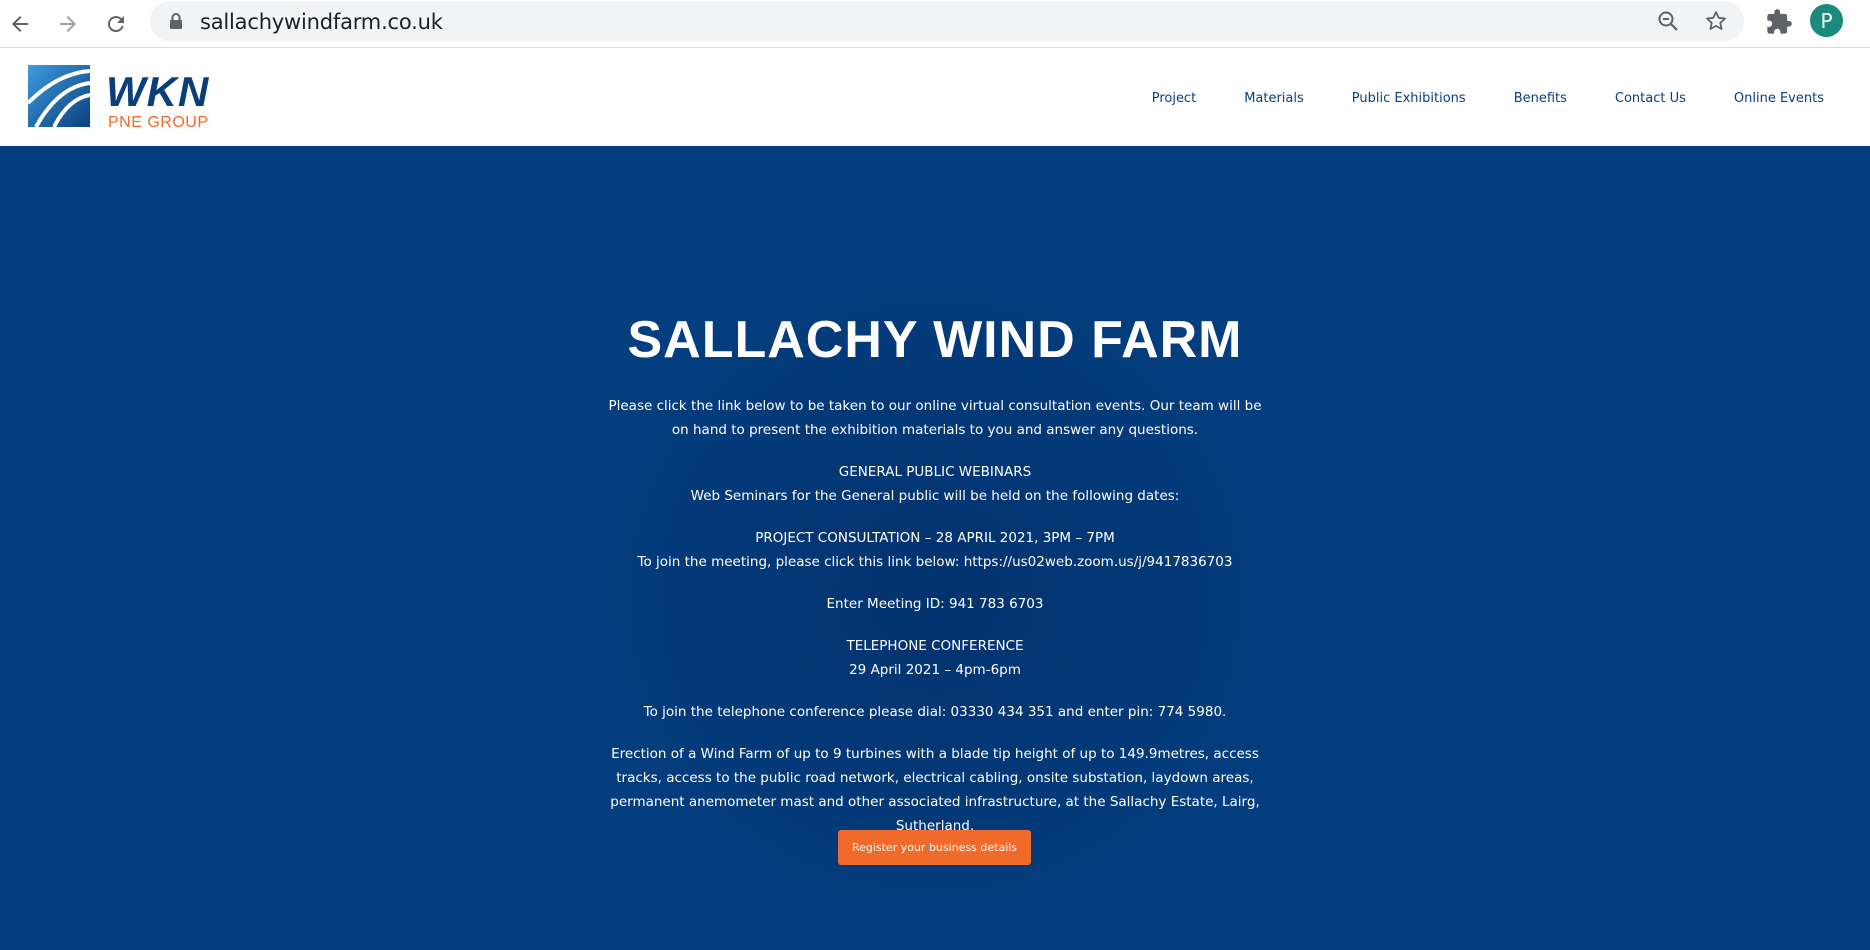  What do you see at coordinates (935, 646) in the screenshot?
I see `telephone-heading: TELEPHONE CONFERENCE` at bounding box center [935, 646].